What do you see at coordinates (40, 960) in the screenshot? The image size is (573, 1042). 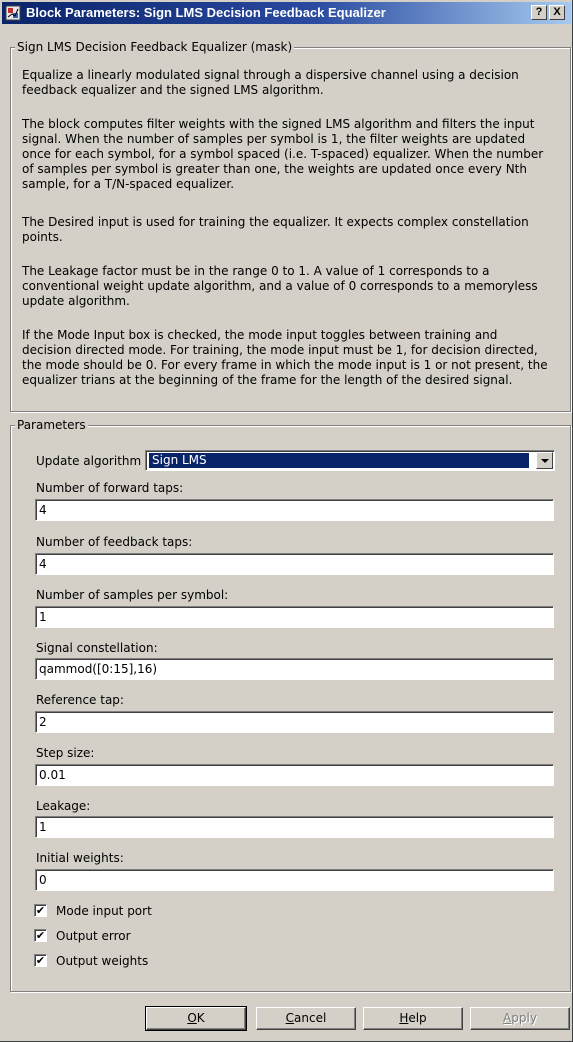 I see `output-weights-checkbox: ✔` at bounding box center [40, 960].